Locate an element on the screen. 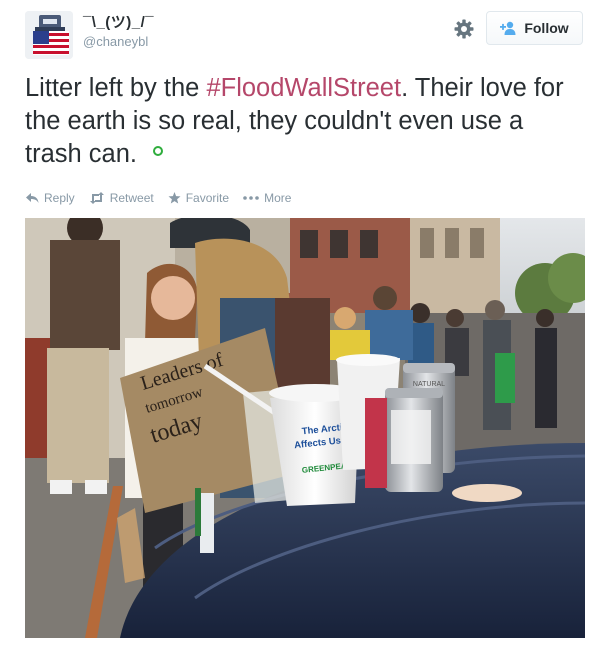 The height and width of the screenshot is (648, 599). follow-button: Follow is located at coordinates (534, 28).